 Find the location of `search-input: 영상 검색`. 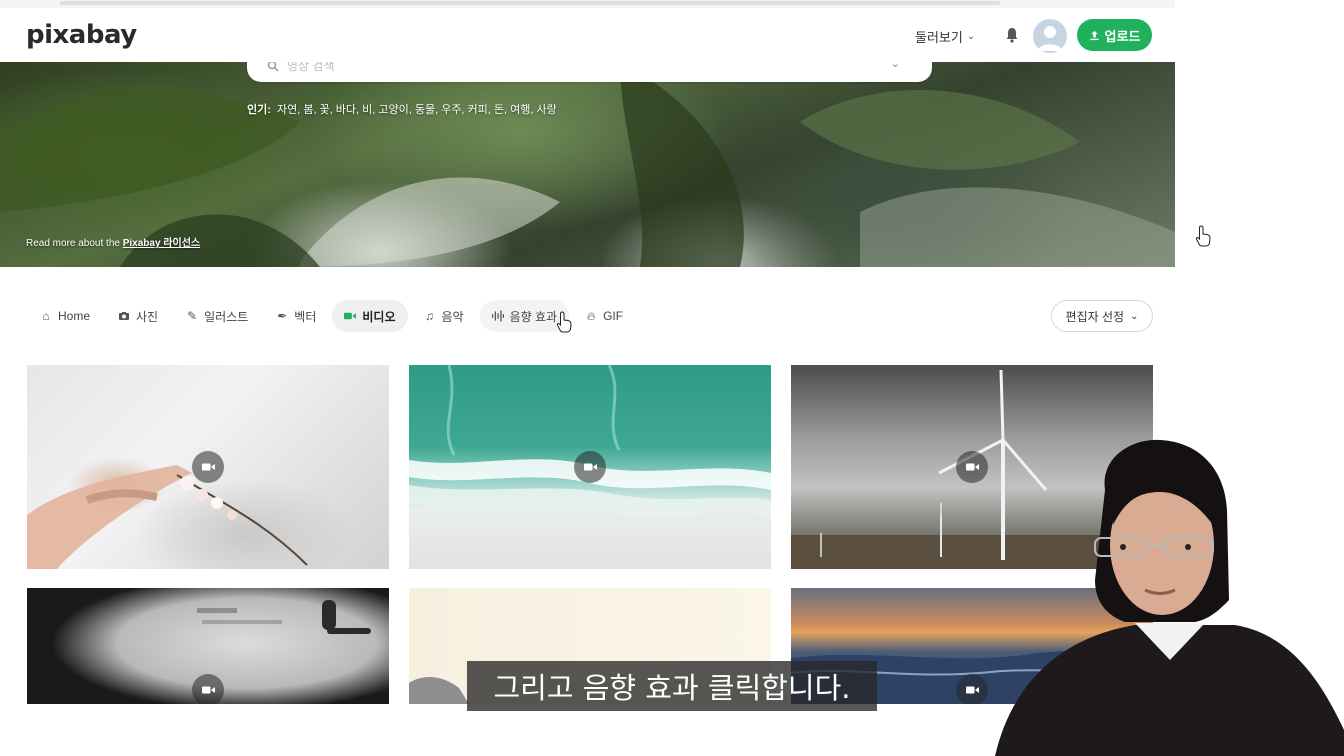

search-input: 영상 검색 is located at coordinates (311, 68).